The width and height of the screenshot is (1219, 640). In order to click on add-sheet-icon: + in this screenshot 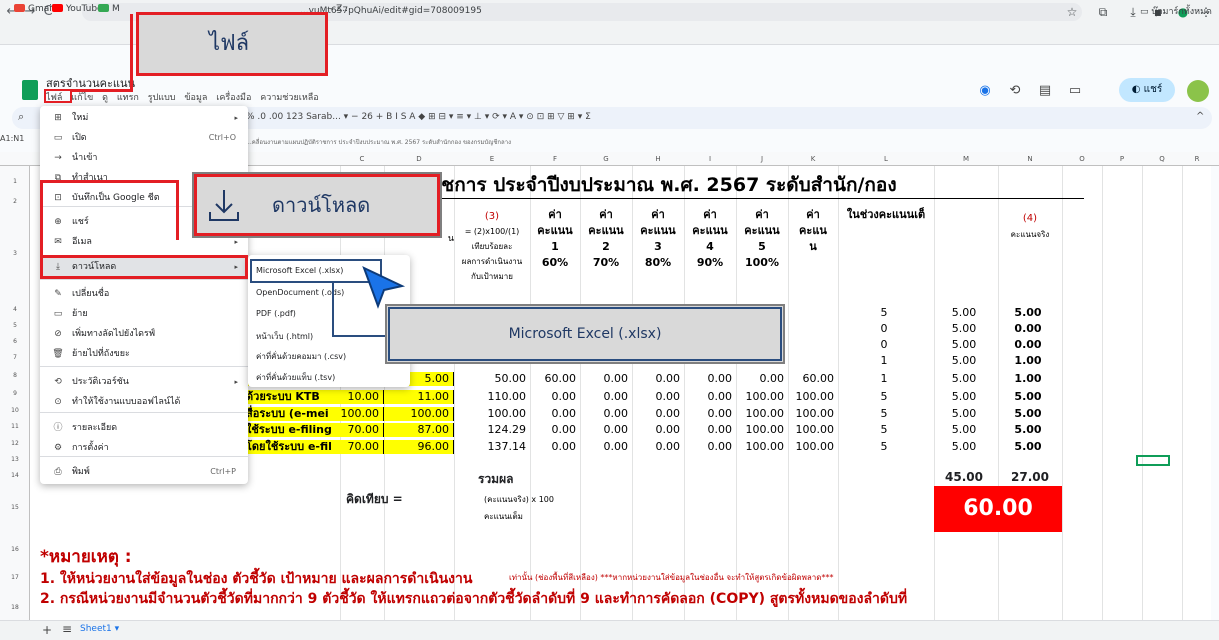, I will do `click(47, 630)`.